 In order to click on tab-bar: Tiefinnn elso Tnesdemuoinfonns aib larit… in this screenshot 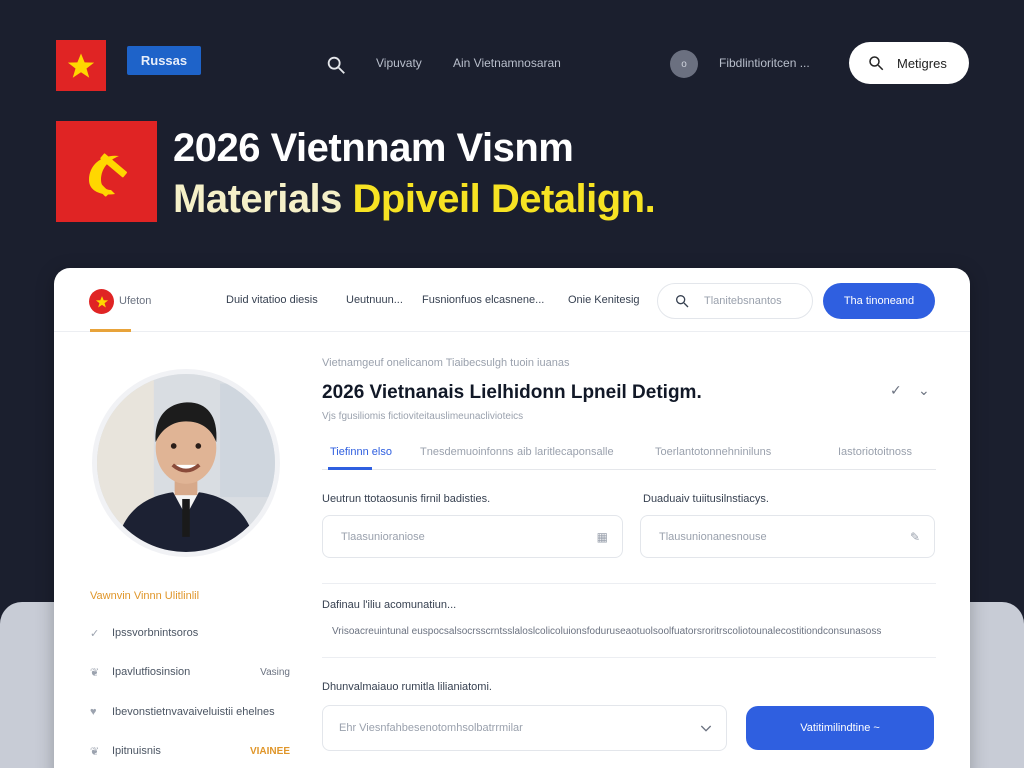, I will do `click(629, 455)`.